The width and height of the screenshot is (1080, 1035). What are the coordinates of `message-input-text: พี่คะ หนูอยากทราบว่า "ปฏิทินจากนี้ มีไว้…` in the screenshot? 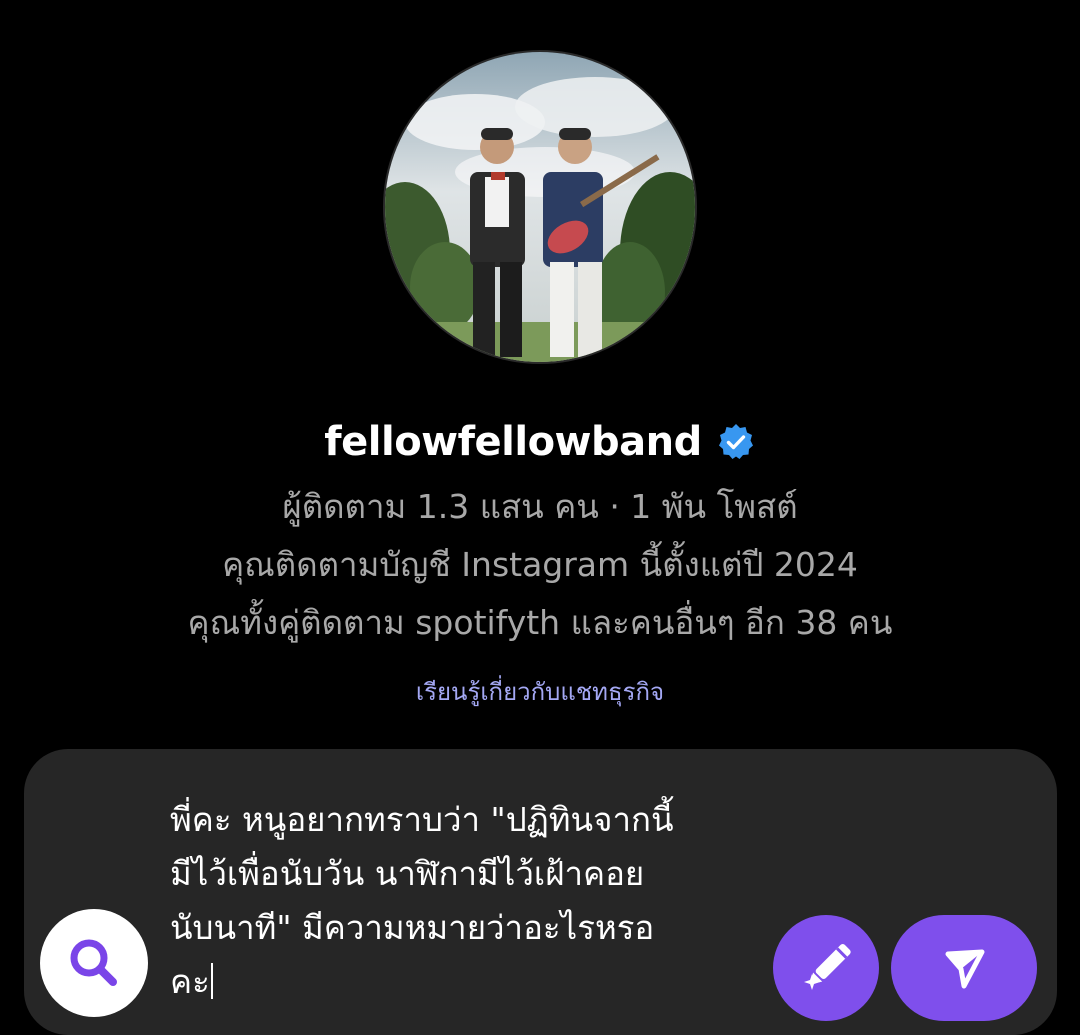 It's located at (422, 900).